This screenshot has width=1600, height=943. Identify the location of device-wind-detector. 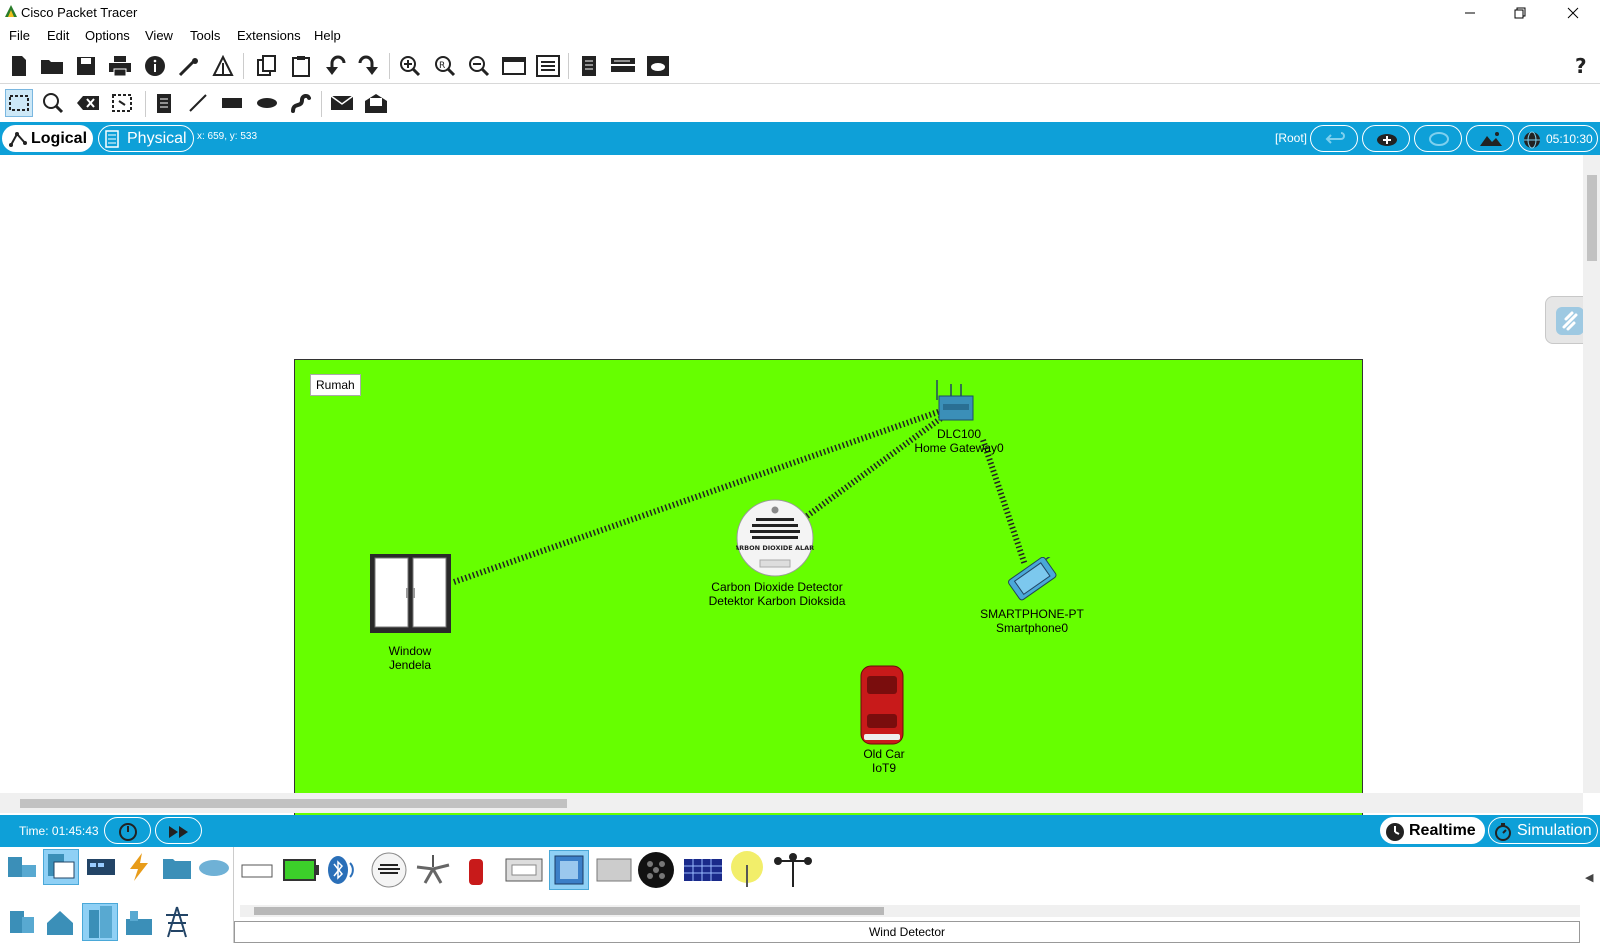
(793, 870).